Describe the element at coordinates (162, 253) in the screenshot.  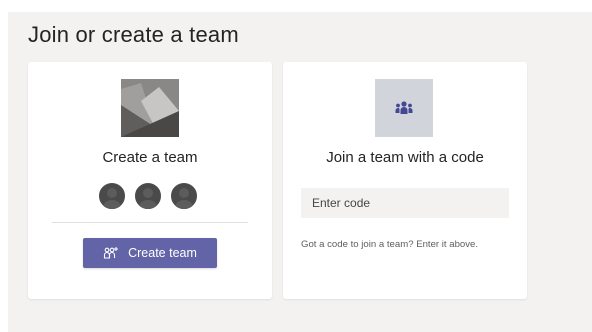
I see `create-team-button-label: Create team` at that location.